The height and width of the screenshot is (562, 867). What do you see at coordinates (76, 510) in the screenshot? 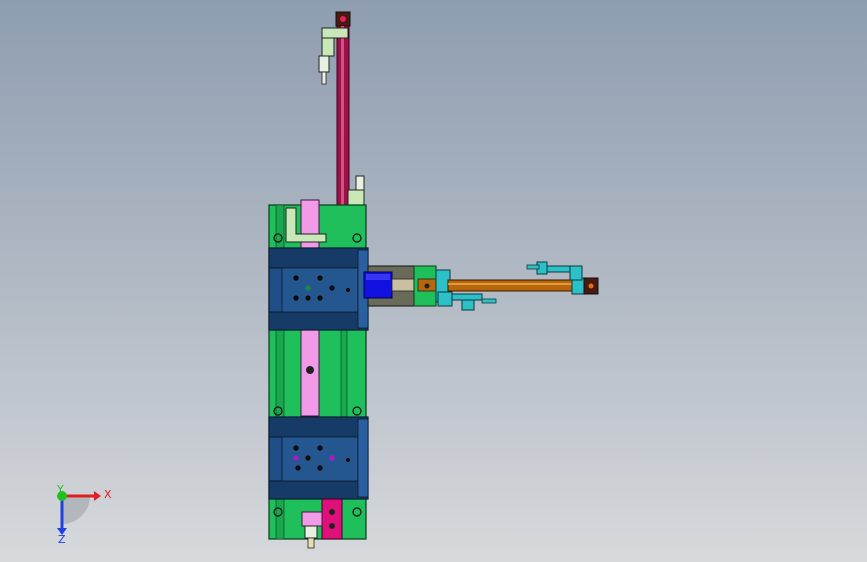
I see `triad-shadow` at bounding box center [76, 510].